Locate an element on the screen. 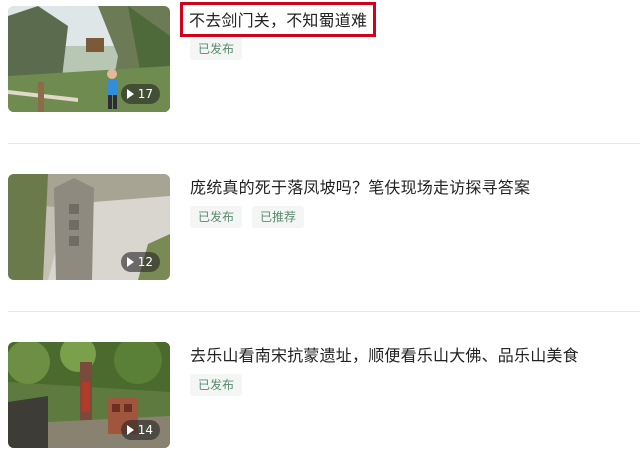 This screenshot has width=640, height=456. video-count-badge: 12 is located at coordinates (140, 262).